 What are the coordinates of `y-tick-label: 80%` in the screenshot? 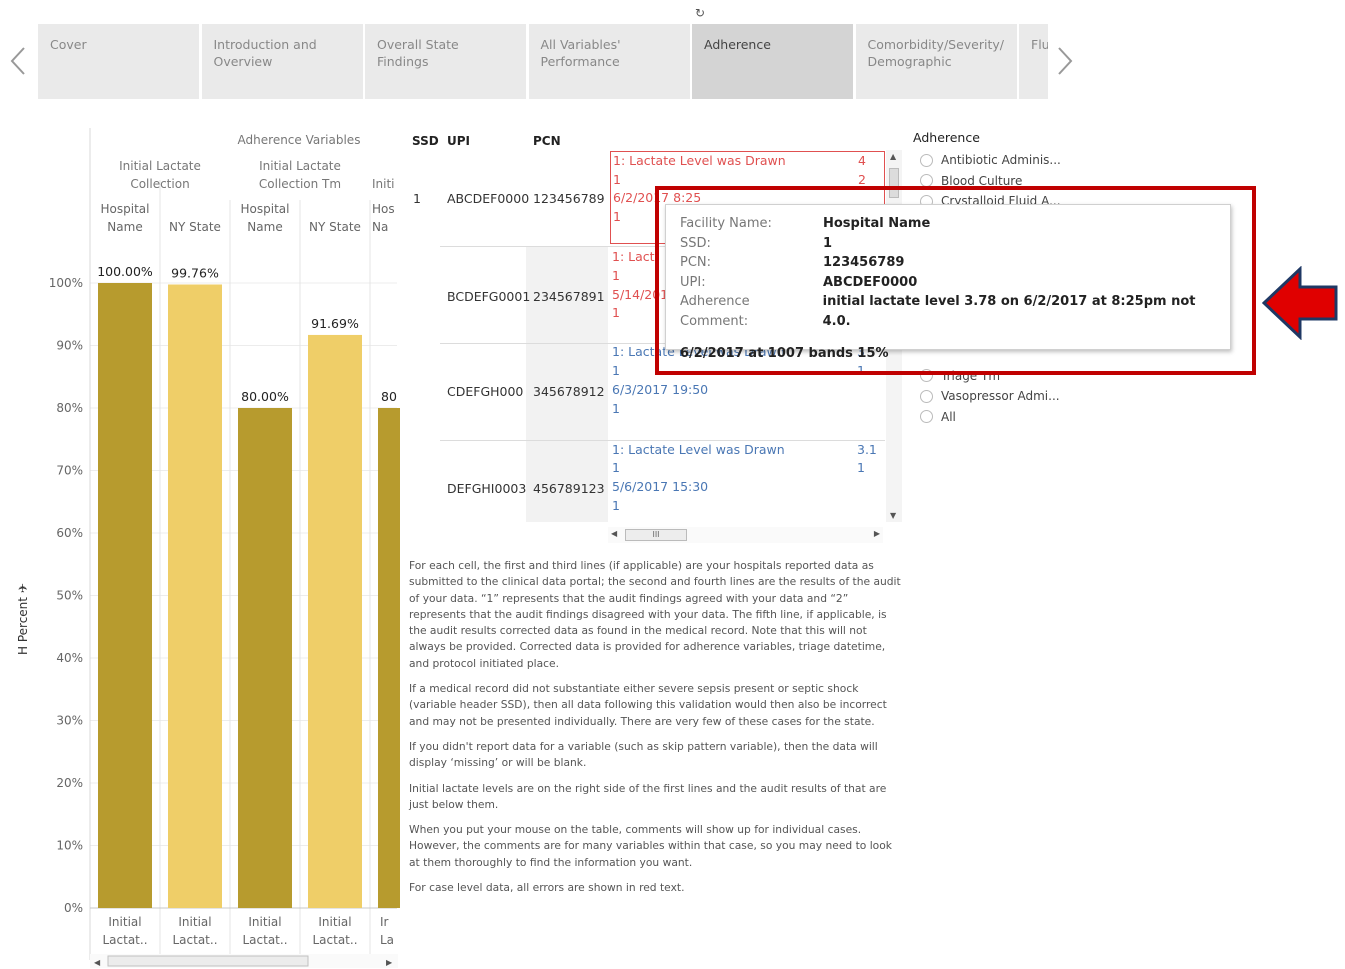 It's located at (69, 408).